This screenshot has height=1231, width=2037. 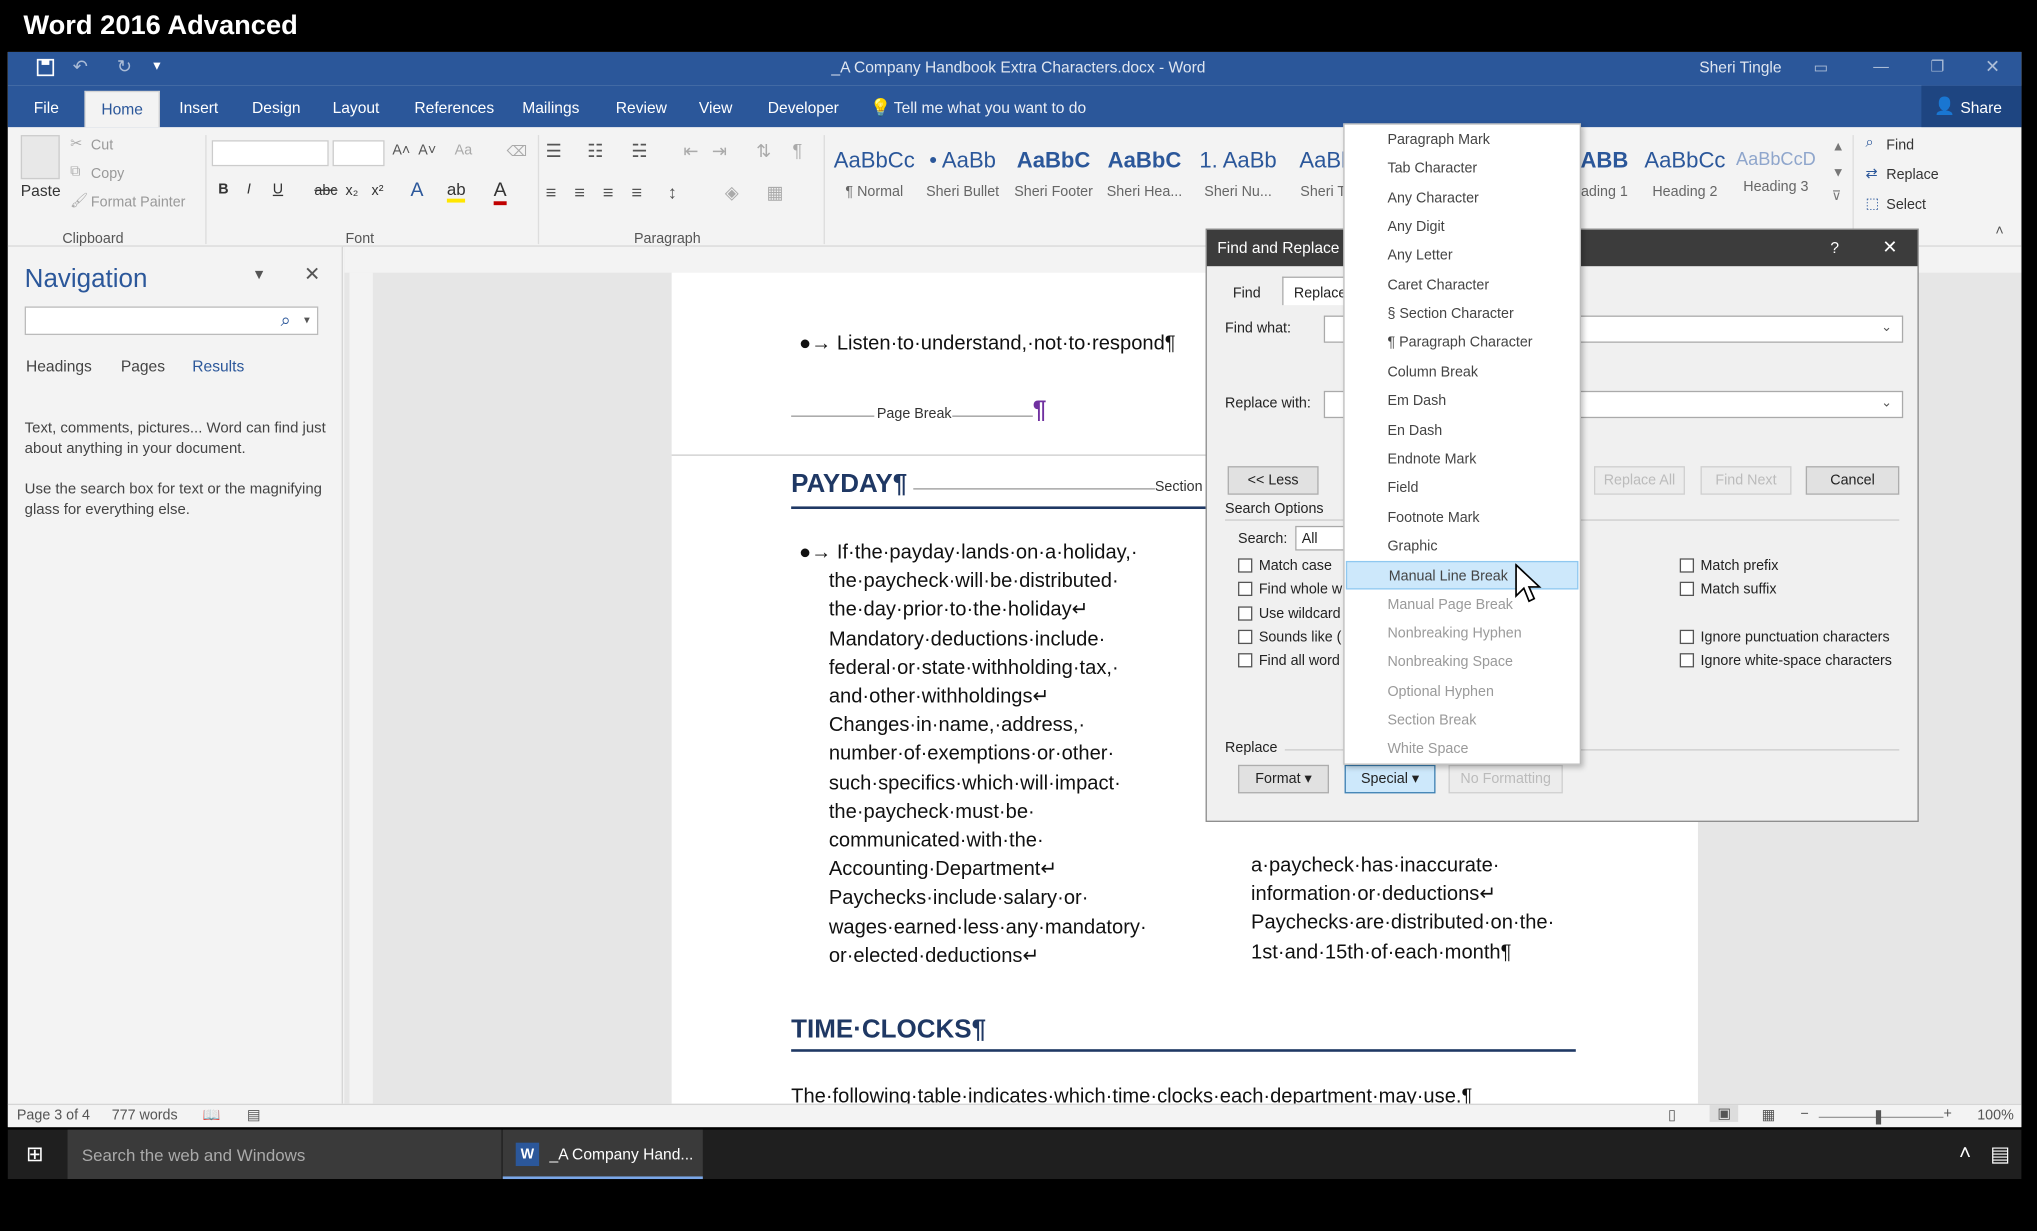 I want to click on special-menu-item: White Space, so click(x=1462, y=749).